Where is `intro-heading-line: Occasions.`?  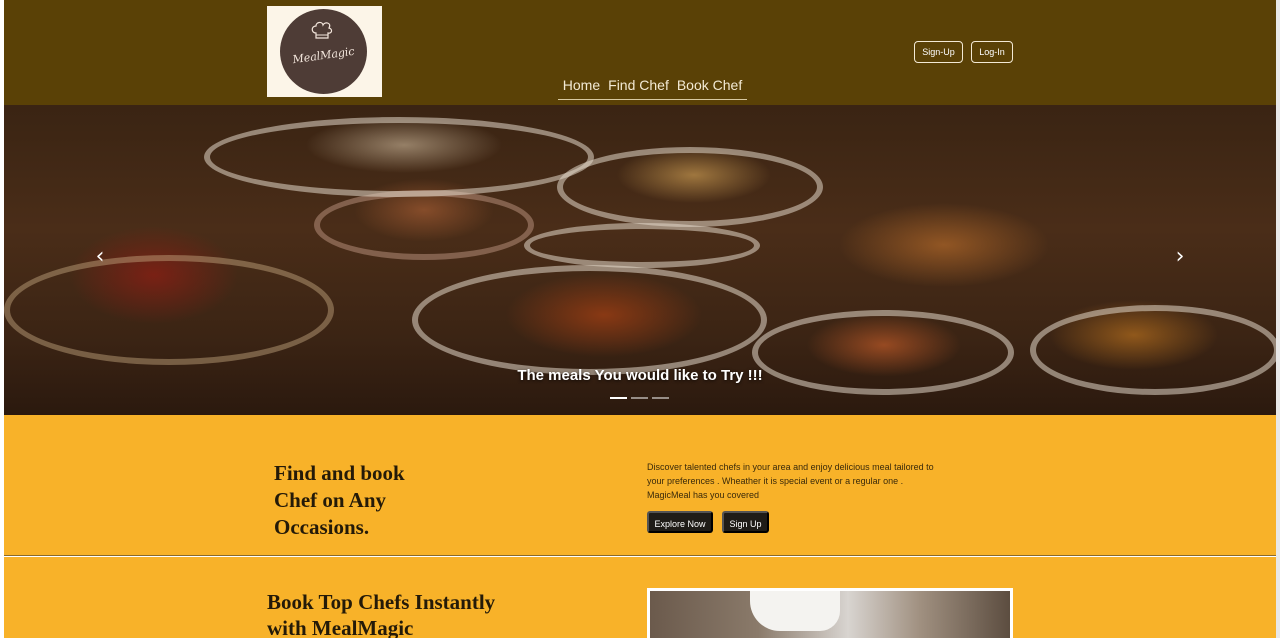 intro-heading-line: Occasions. is located at coordinates (322, 527).